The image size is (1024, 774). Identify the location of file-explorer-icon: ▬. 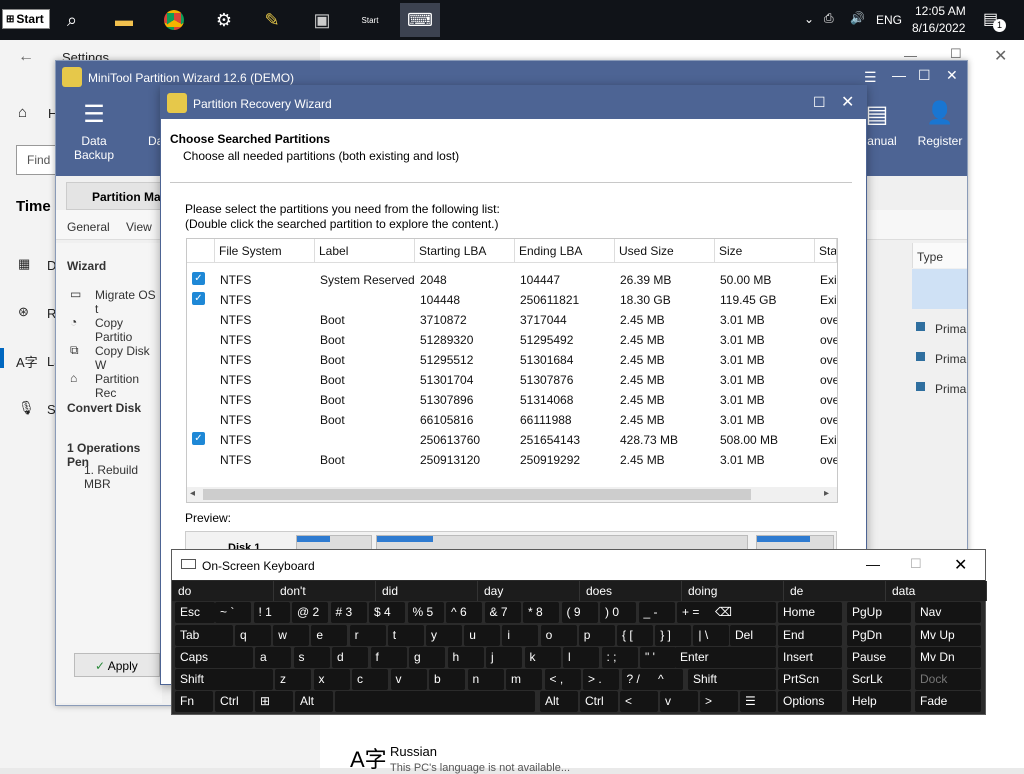
(124, 20).